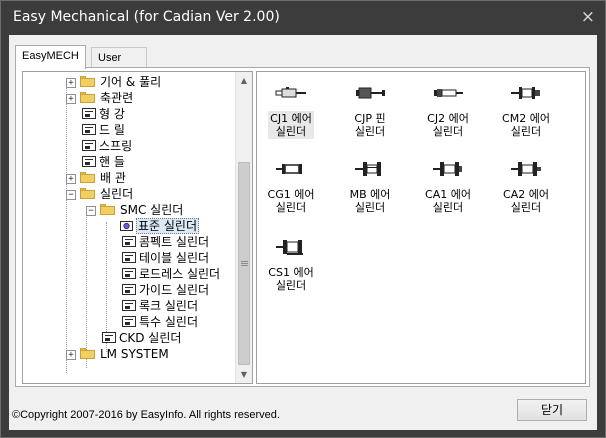 The height and width of the screenshot is (438, 606). I want to click on tree-item-label: 핸 들, so click(112, 162).